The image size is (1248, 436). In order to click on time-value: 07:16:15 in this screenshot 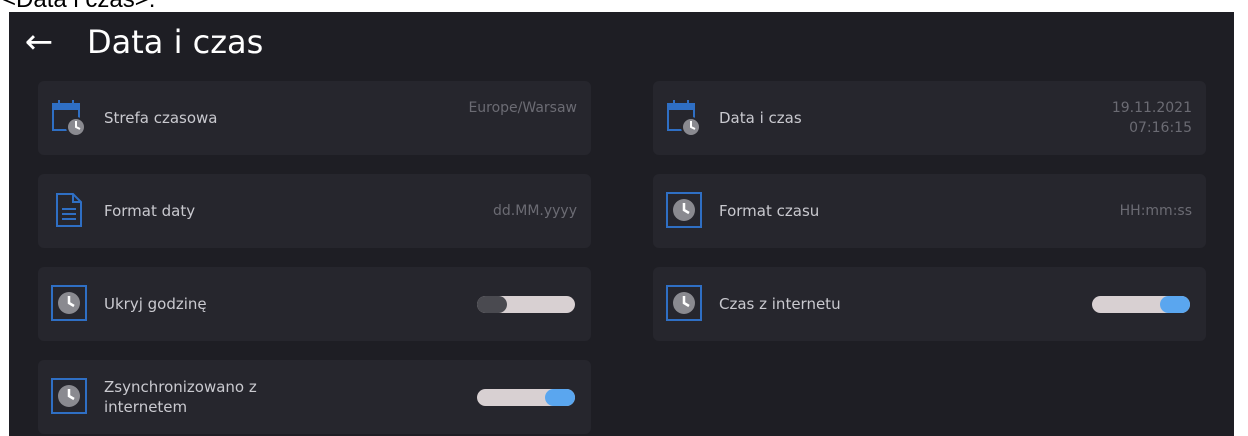, I will do `click(1160, 128)`.